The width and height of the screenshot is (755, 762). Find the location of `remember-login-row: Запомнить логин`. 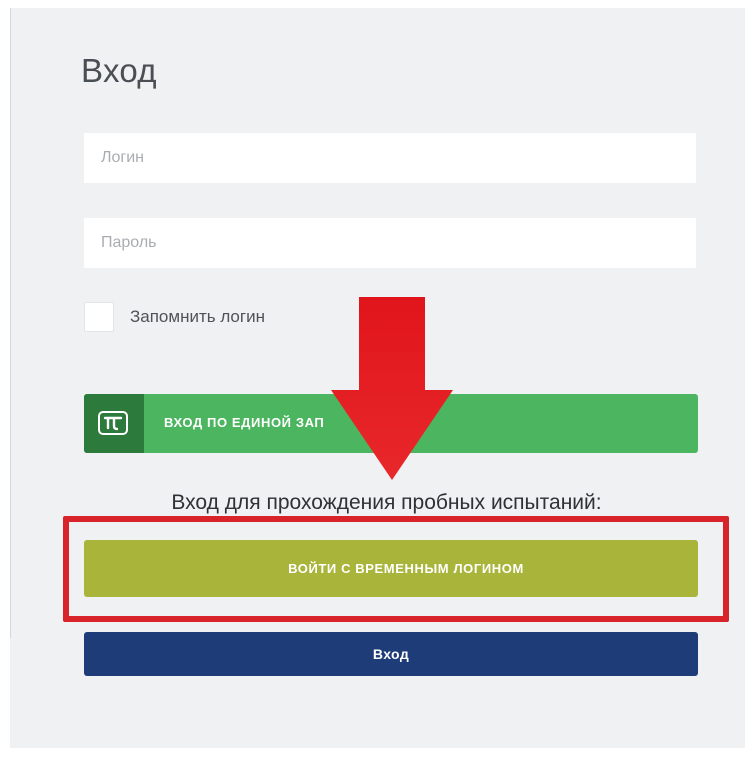

remember-login-row: Запомнить логин is located at coordinates (174, 317).